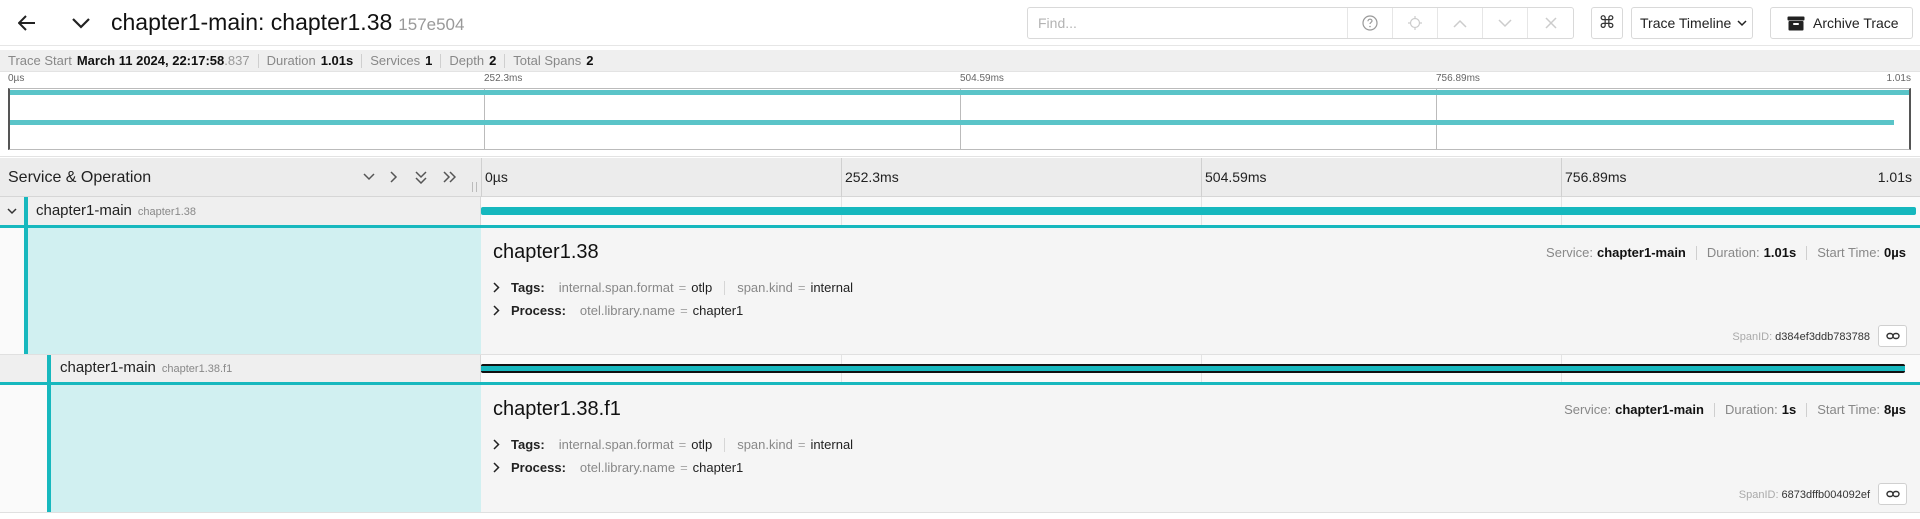 The height and width of the screenshot is (519, 1920). Describe the element at coordinates (546, 252) in the screenshot. I see `span-detail-title: chapter1.38` at that location.